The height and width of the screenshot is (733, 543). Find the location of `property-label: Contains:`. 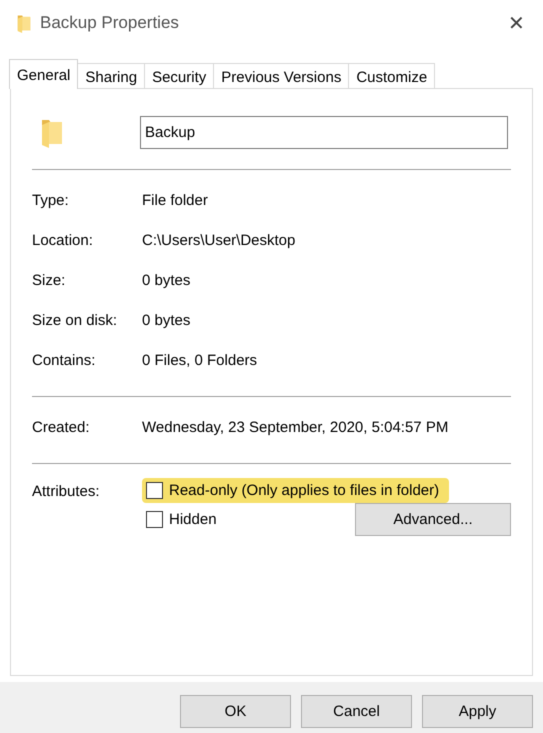

property-label: Contains: is located at coordinates (64, 360).